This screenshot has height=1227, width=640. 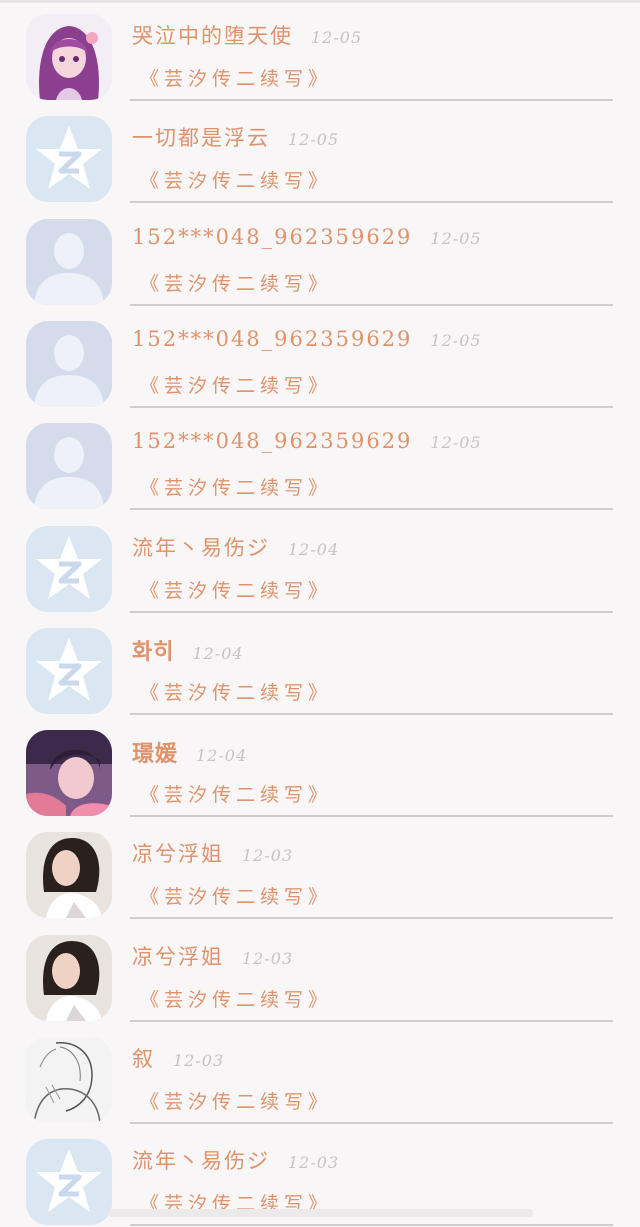 I want to click on user-name: 流年丶易伤ジ 12-04, so click(x=235, y=547).